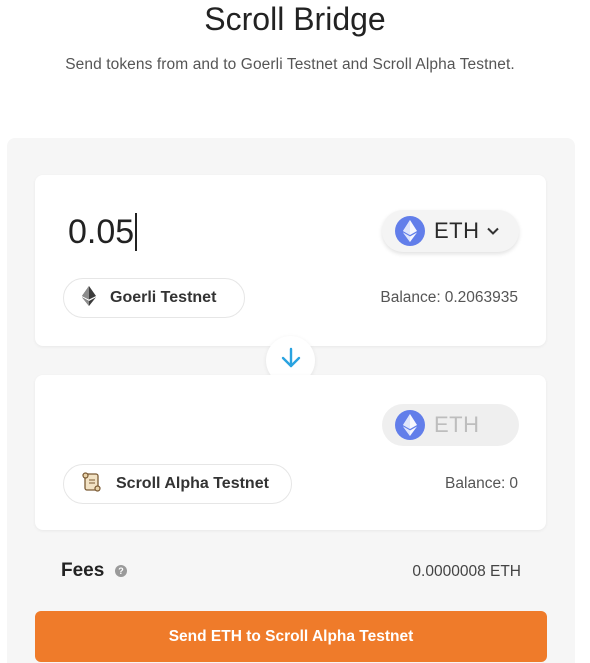  I want to click on to-network-selector: Scroll Alpha Testnet, so click(177, 484).